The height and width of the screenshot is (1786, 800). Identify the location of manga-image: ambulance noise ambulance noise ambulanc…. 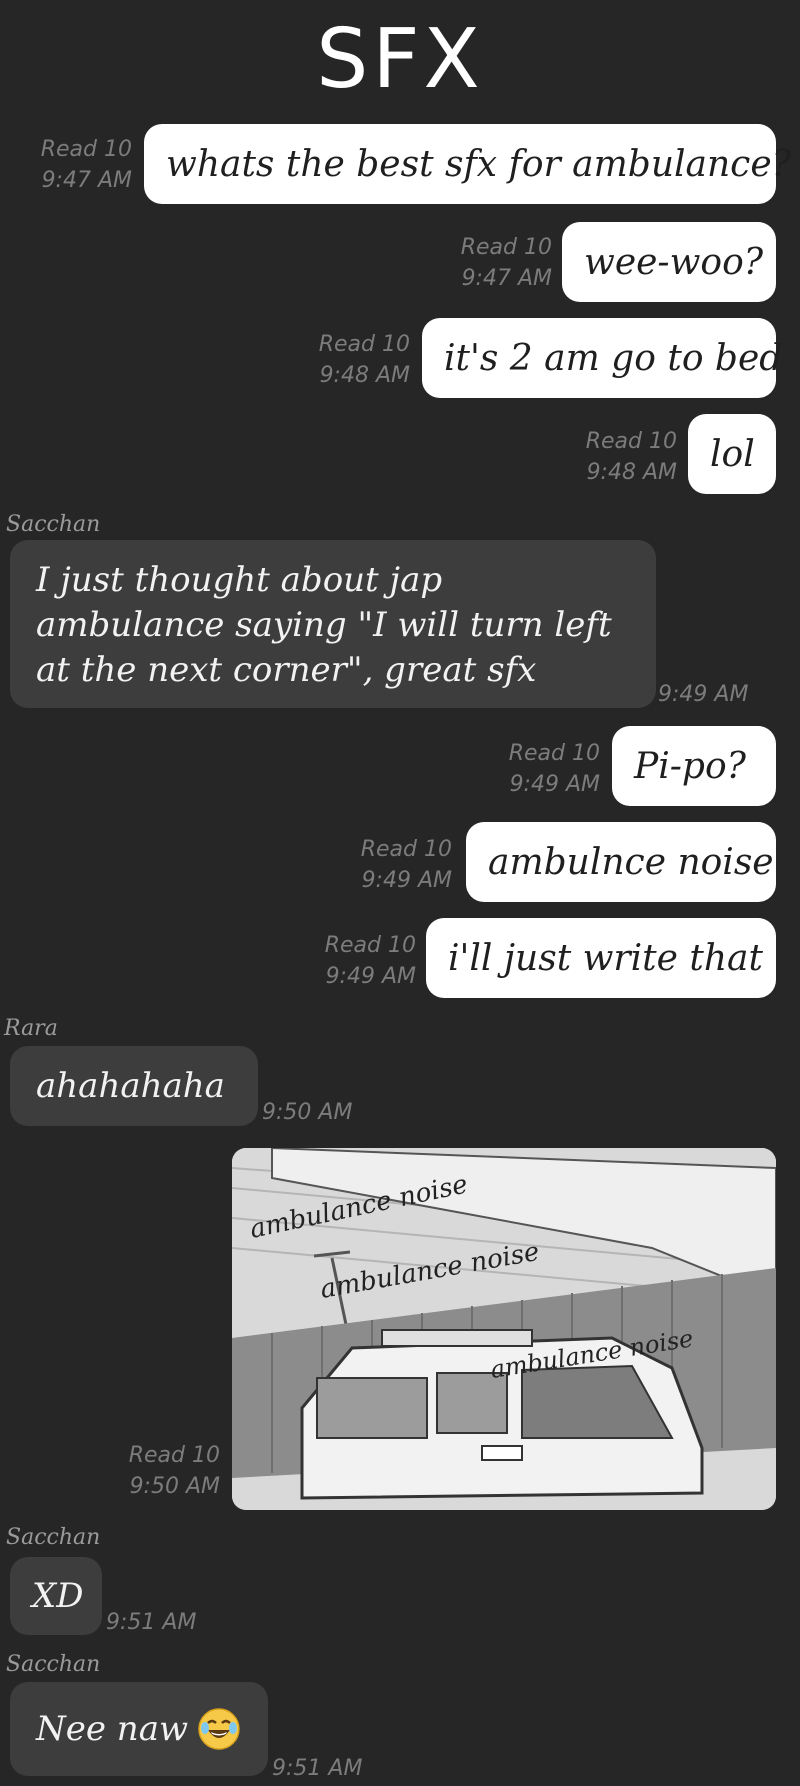
(504, 1329).